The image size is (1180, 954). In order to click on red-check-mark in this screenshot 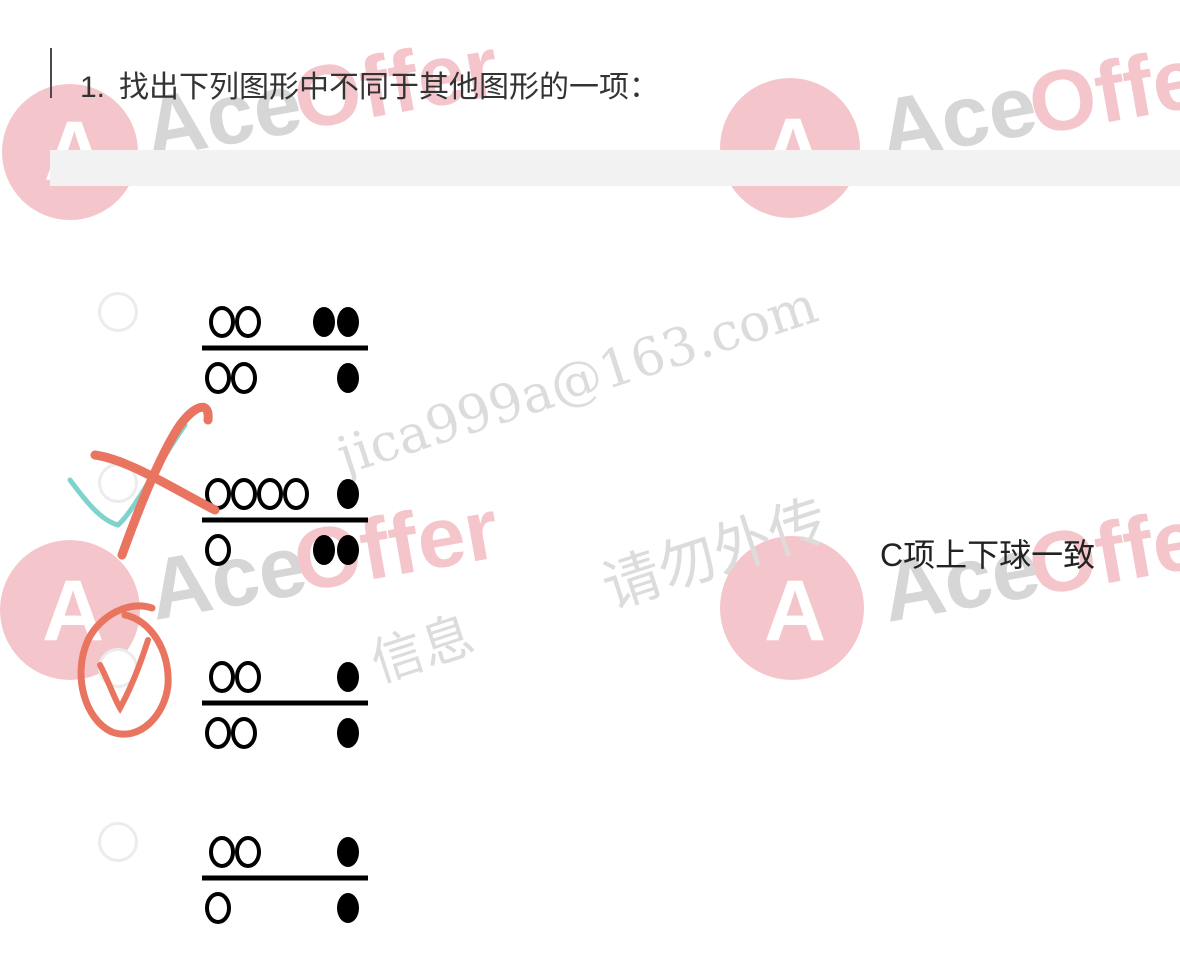, I will do `click(124, 675)`.